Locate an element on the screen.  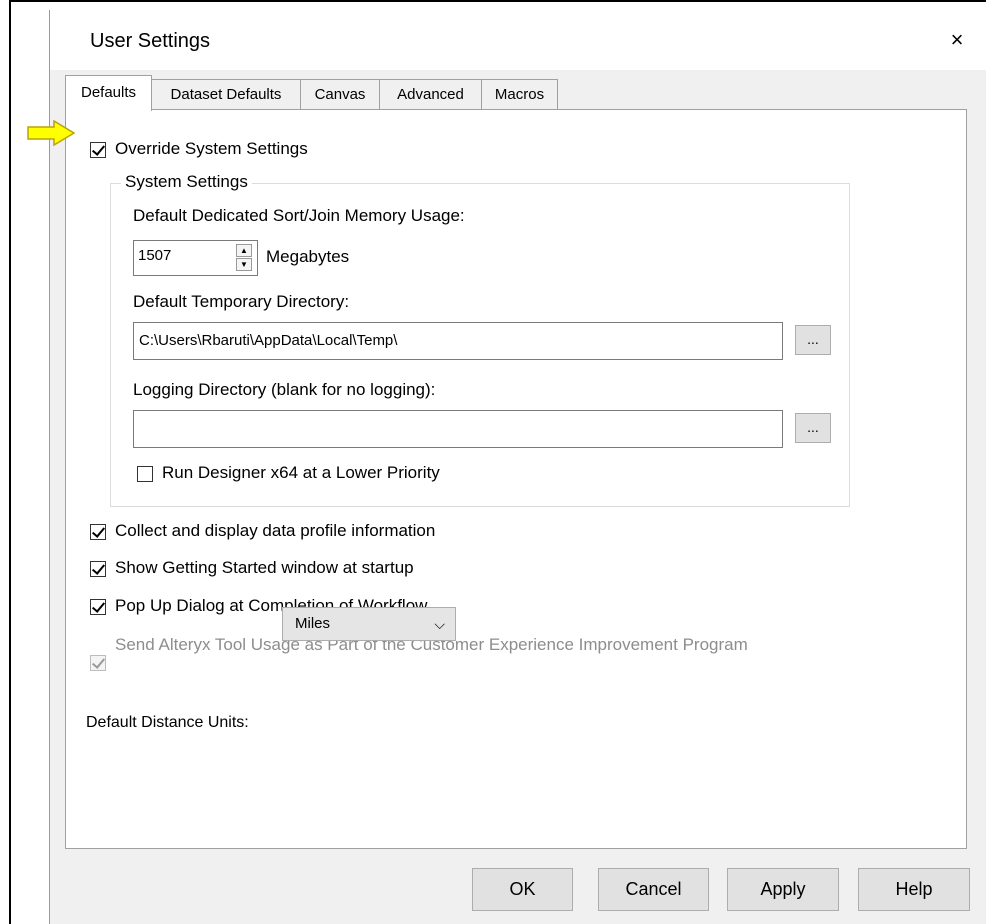
apply-button: Apply is located at coordinates (783, 889).